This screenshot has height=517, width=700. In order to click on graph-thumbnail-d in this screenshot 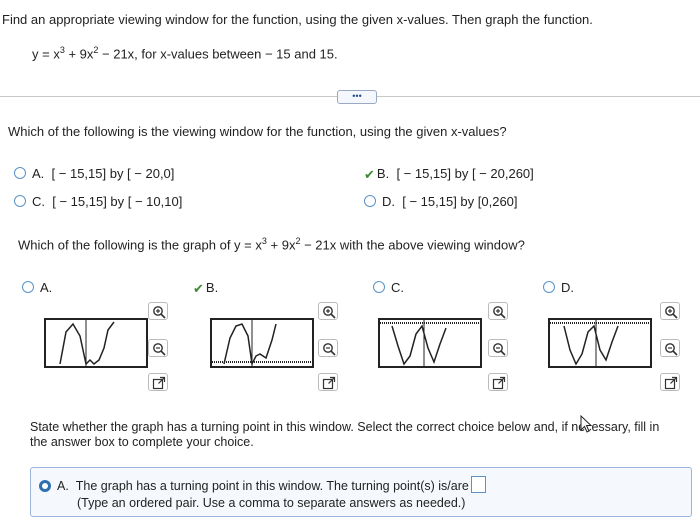, I will do `click(600, 343)`.